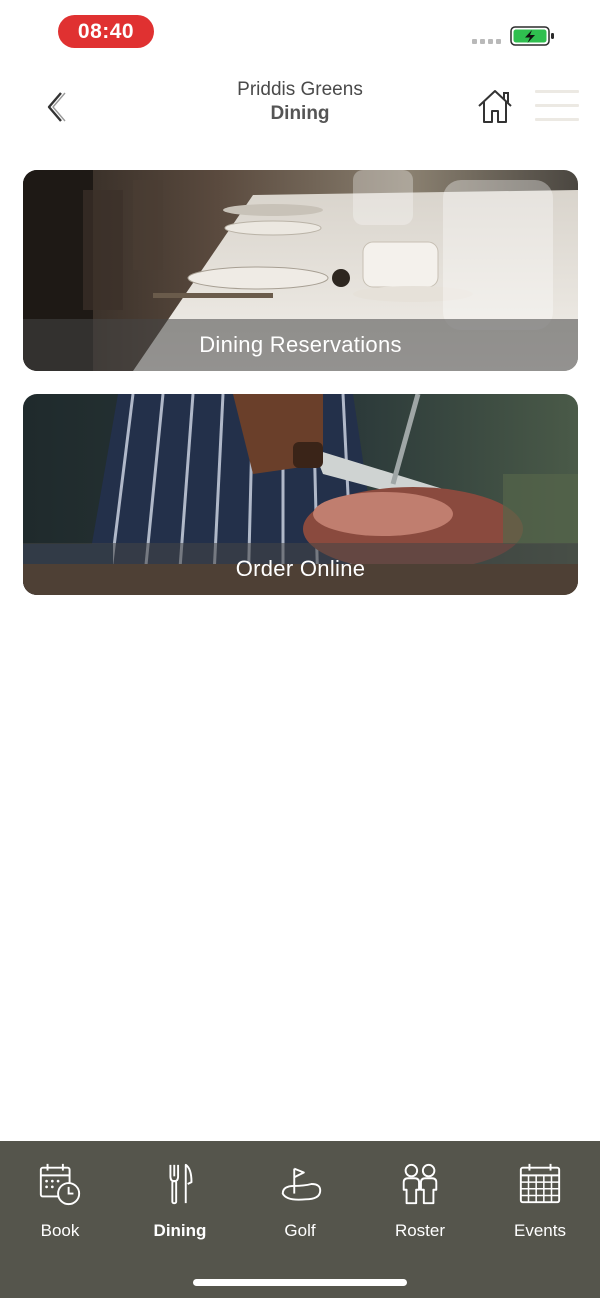 The image size is (600, 1298). What do you see at coordinates (558, 106) in the screenshot?
I see `hamburger-menu-icon` at bounding box center [558, 106].